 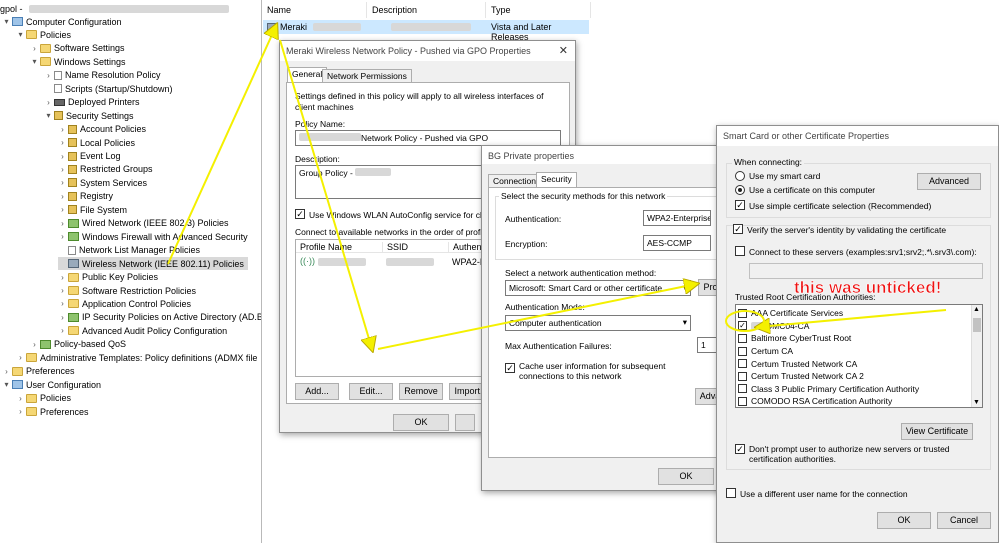 I want to click on tree-item: › Local Policies, so click(x=96, y=142).